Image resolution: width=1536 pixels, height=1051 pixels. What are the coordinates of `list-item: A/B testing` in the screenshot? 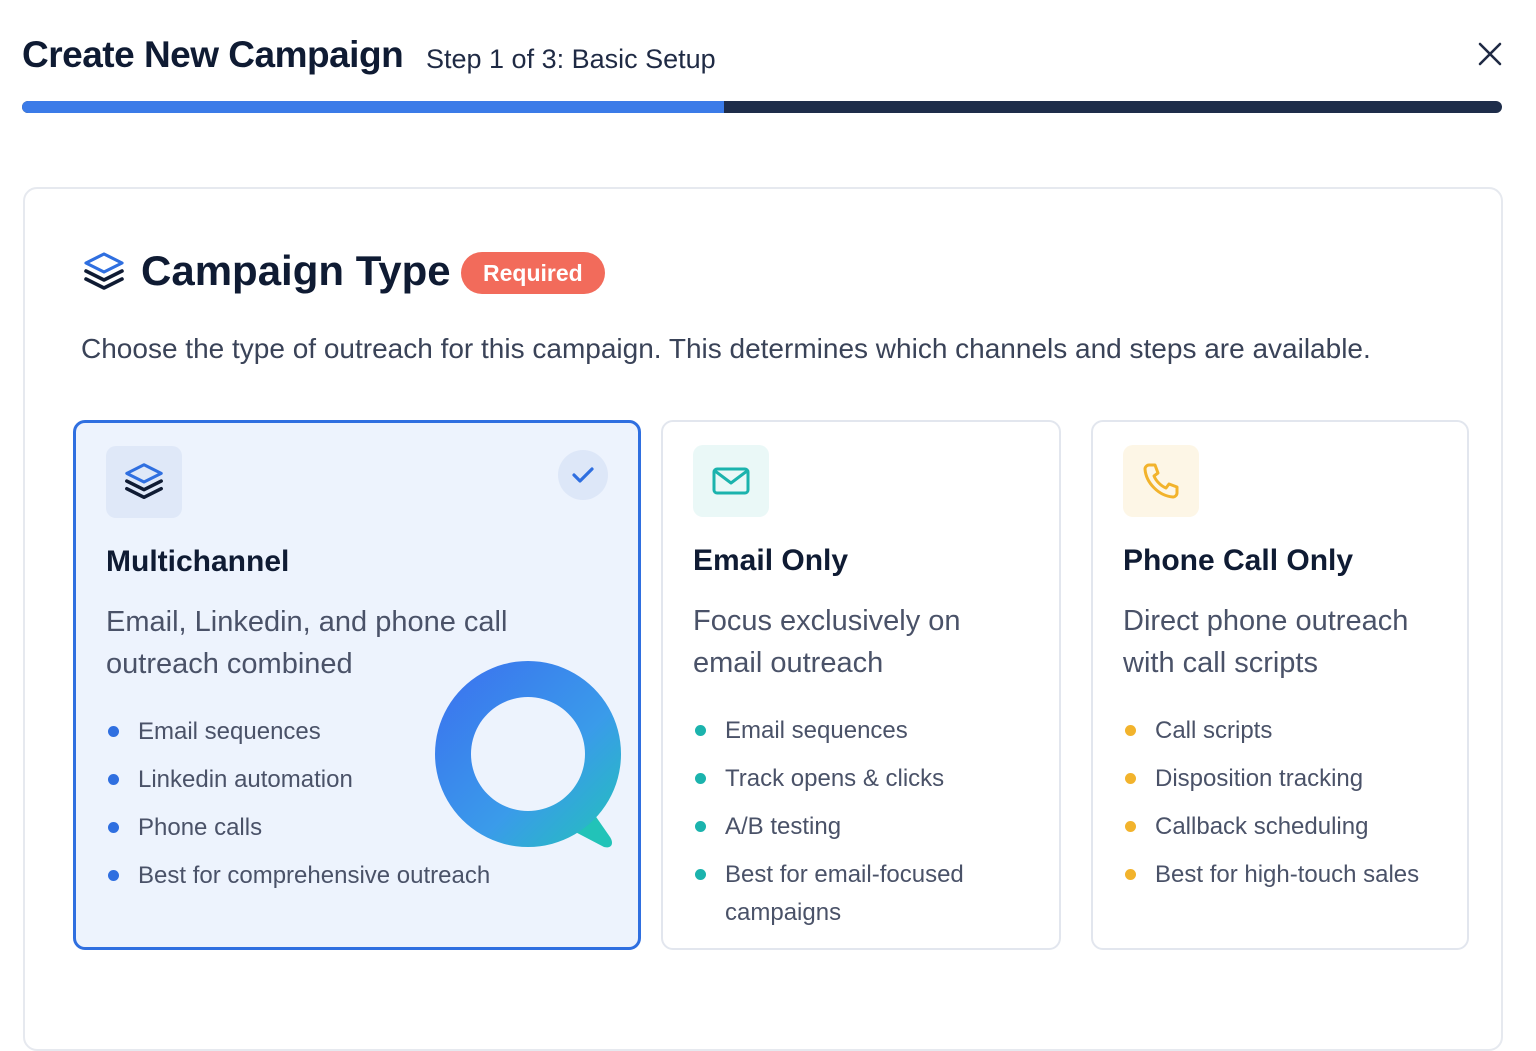 It's located at (863, 827).